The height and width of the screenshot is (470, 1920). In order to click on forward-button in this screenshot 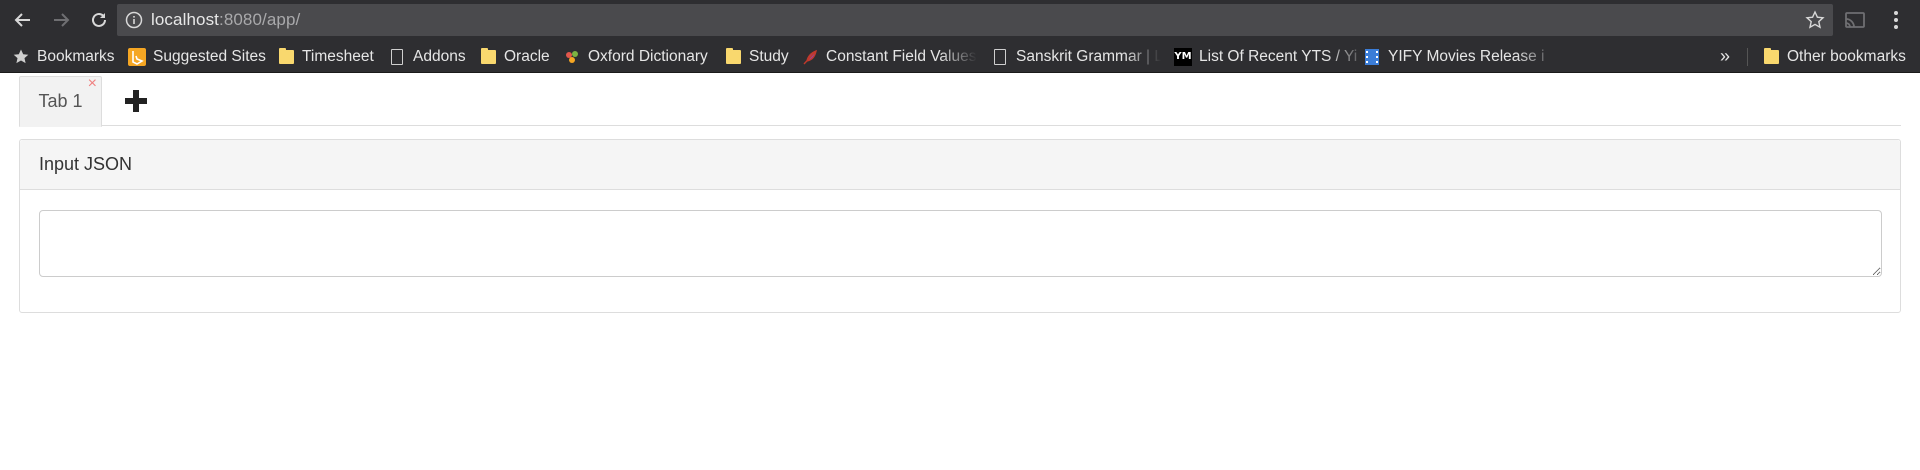, I will do `click(61, 20)`.